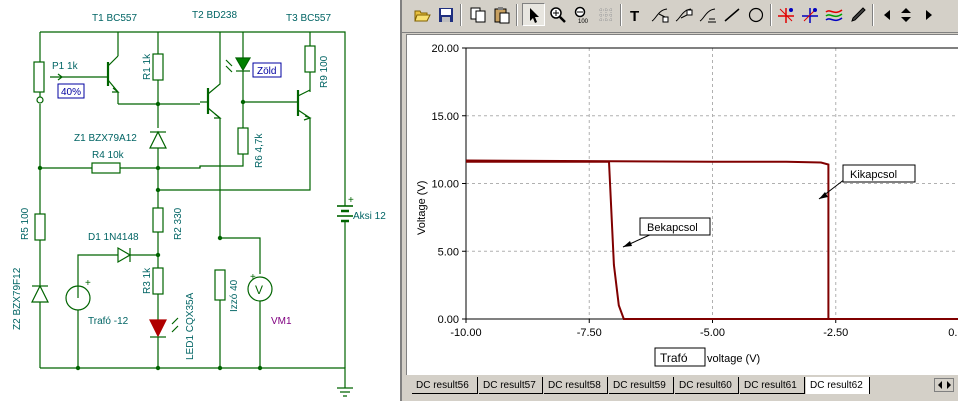 The height and width of the screenshot is (401, 958). What do you see at coordinates (114, 18) in the screenshot?
I see `label-t1: T1 BC557` at bounding box center [114, 18].